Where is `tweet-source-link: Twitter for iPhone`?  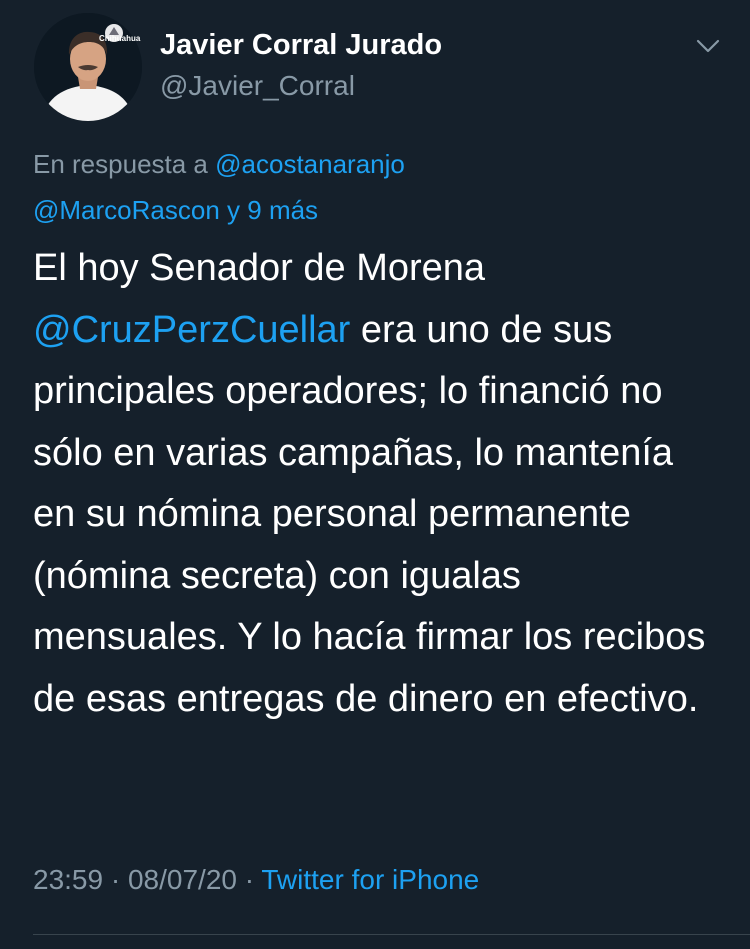
tweet-source-link: Twitter for iPhone is located at coordinates (370, 879).